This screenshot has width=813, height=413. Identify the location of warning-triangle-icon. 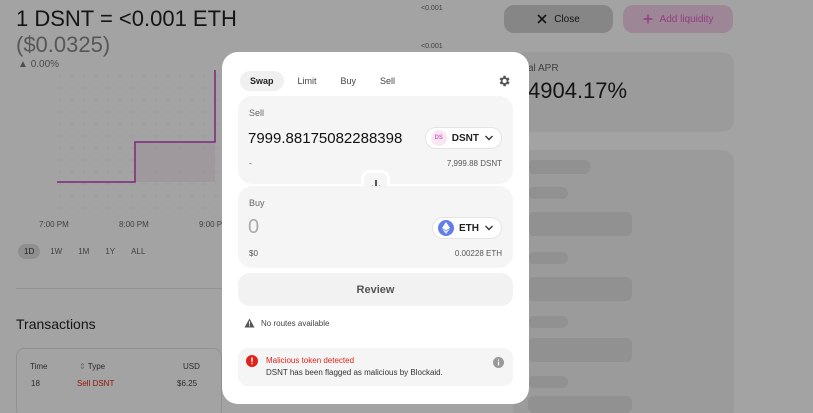
(249, 323).